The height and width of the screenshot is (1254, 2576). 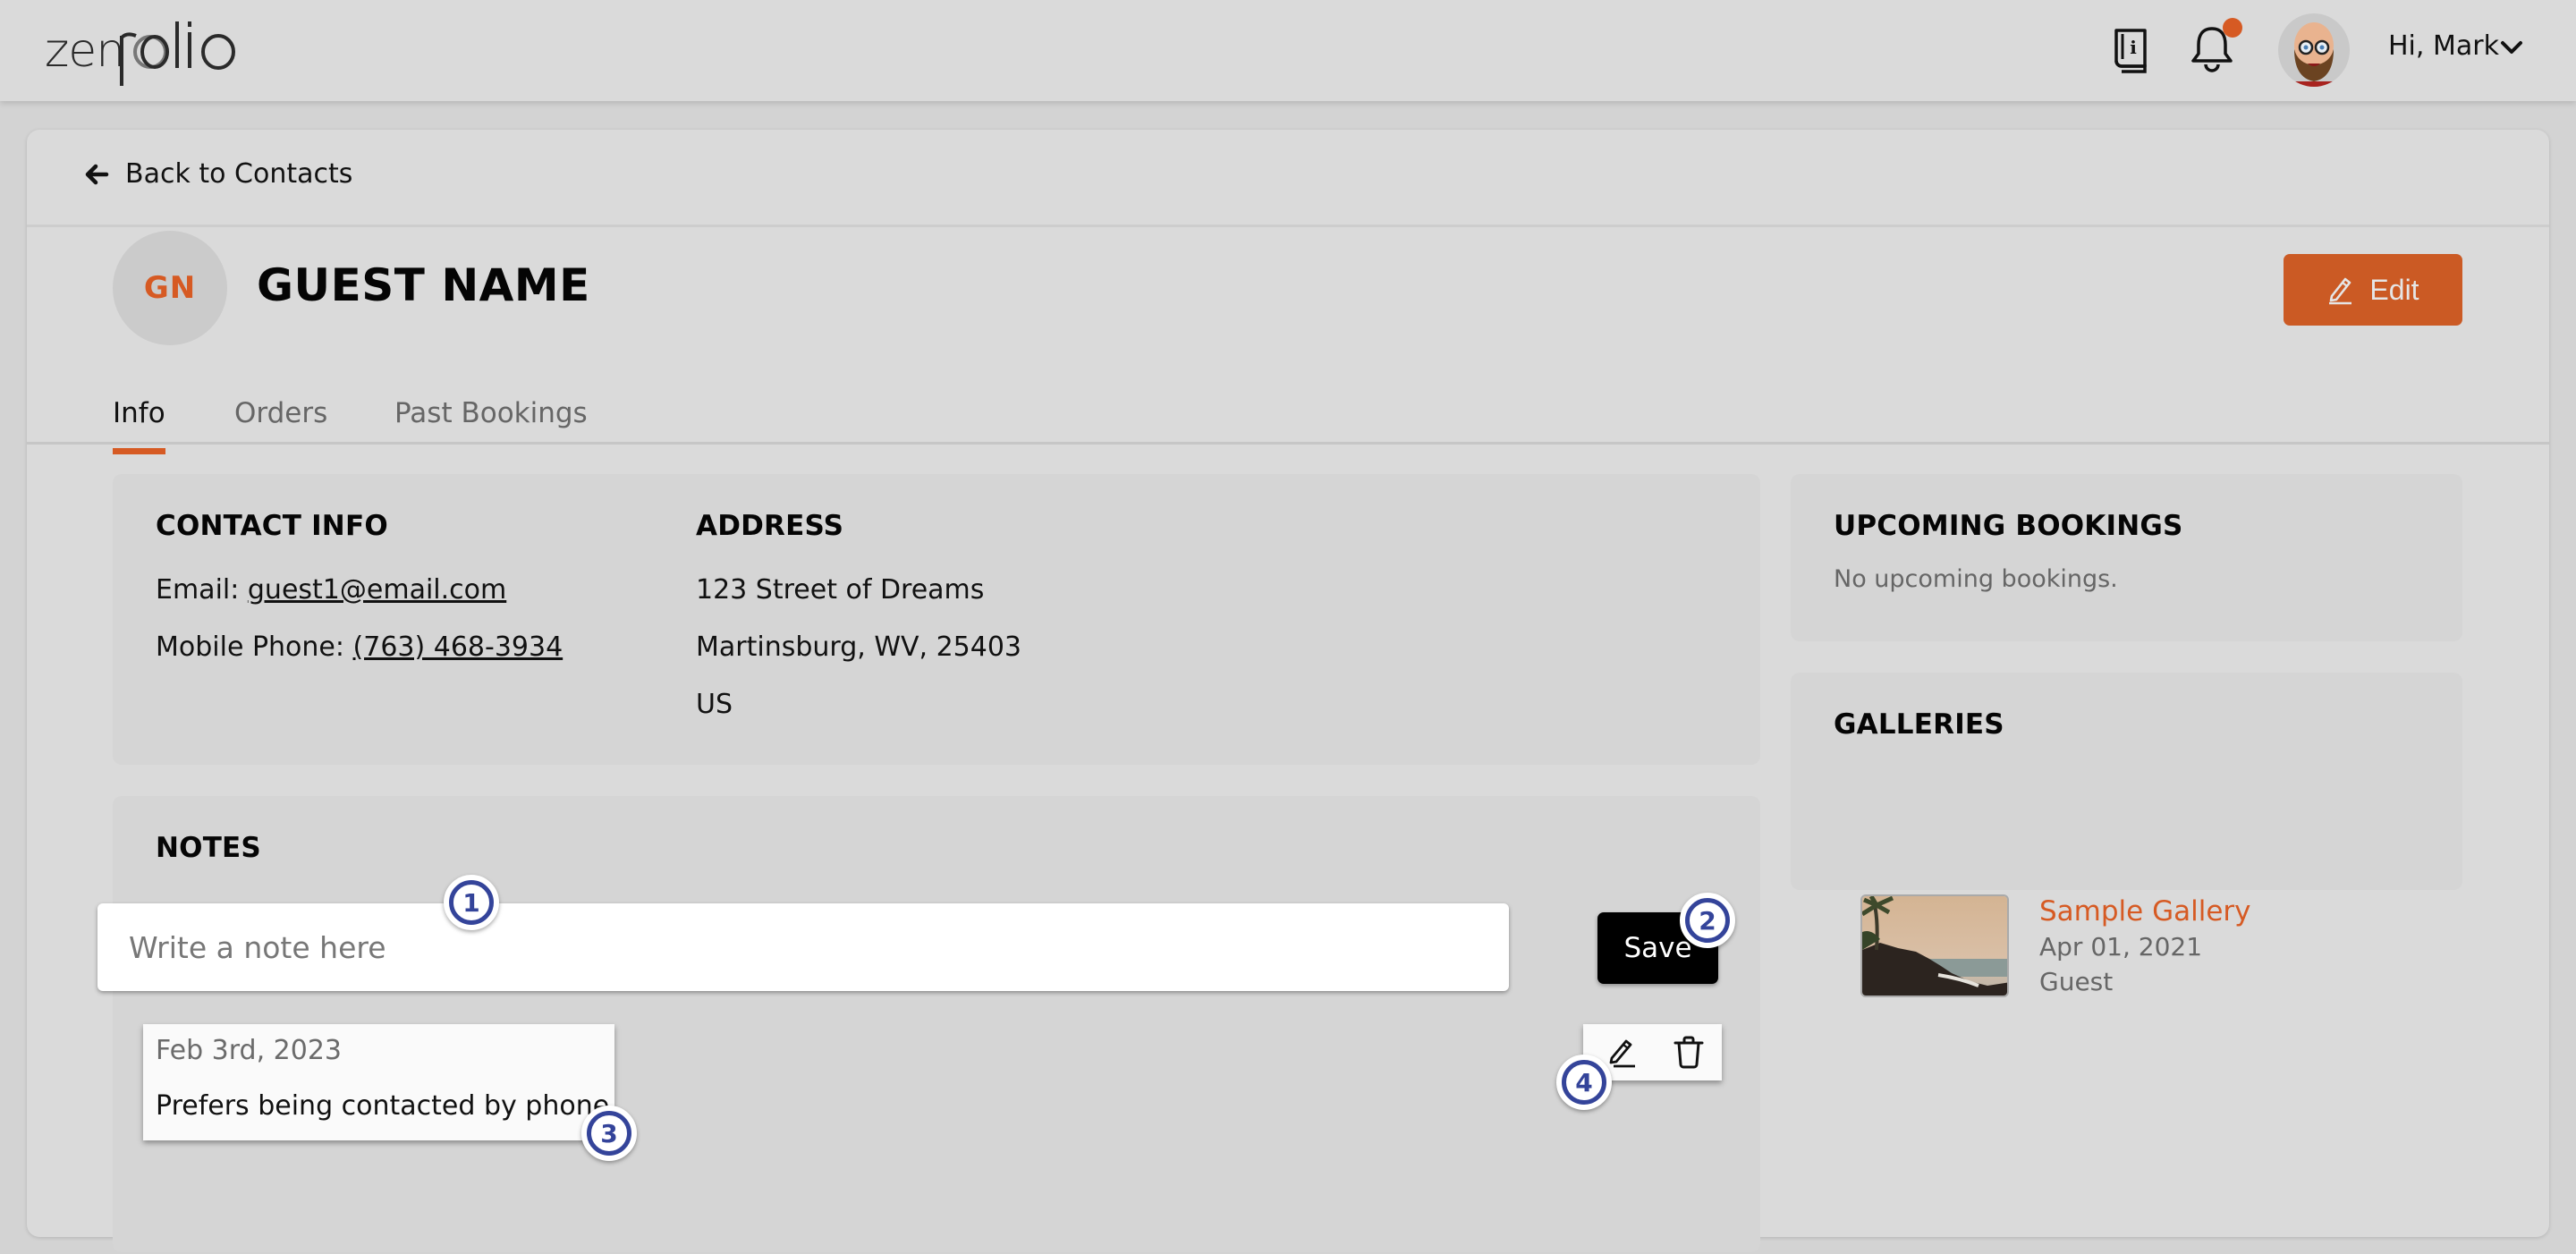 I want to click on svg-text: zen, so click(x=84, y=51).